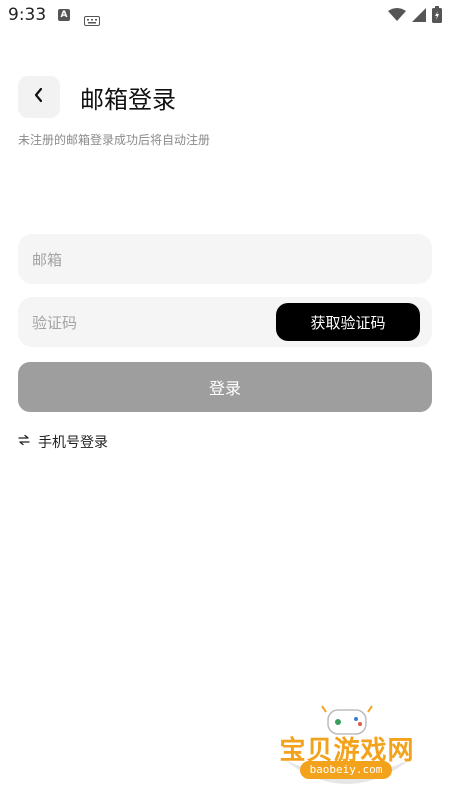 Image resolution: width=450 pixels, height=800 pixels. I want to click on phone-login-link: 手机号登录, so click(63, 442).